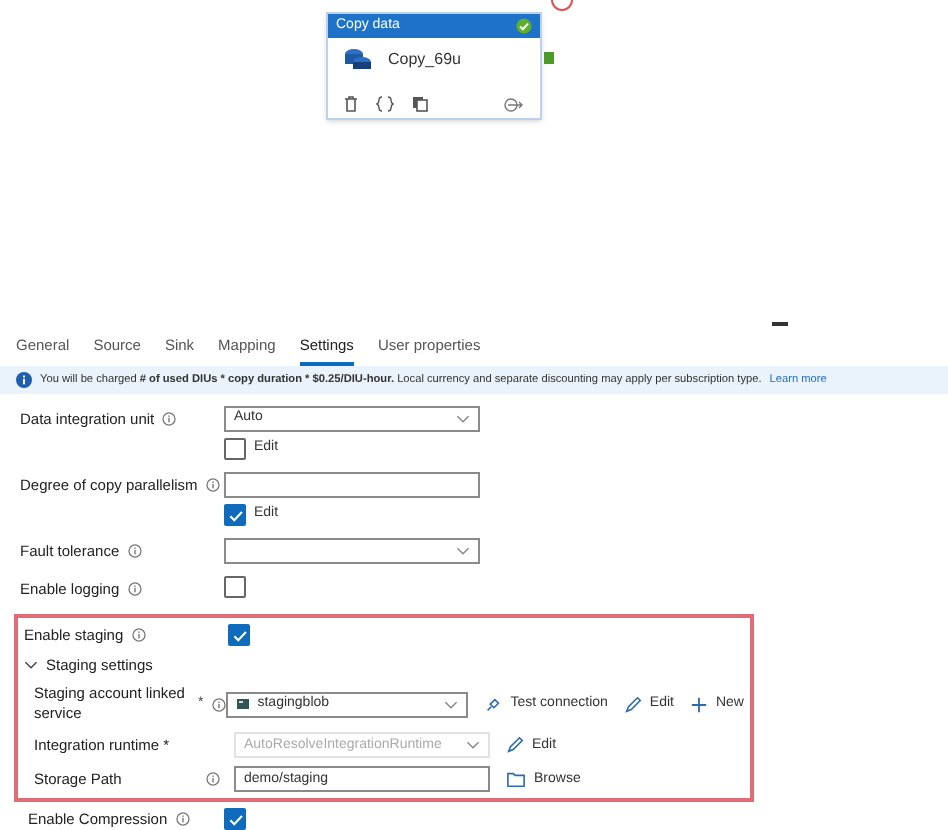  What do you see at coordinates (352, 551) in the screenshot?
I see `dropdown` at bounding box center [352, 551].